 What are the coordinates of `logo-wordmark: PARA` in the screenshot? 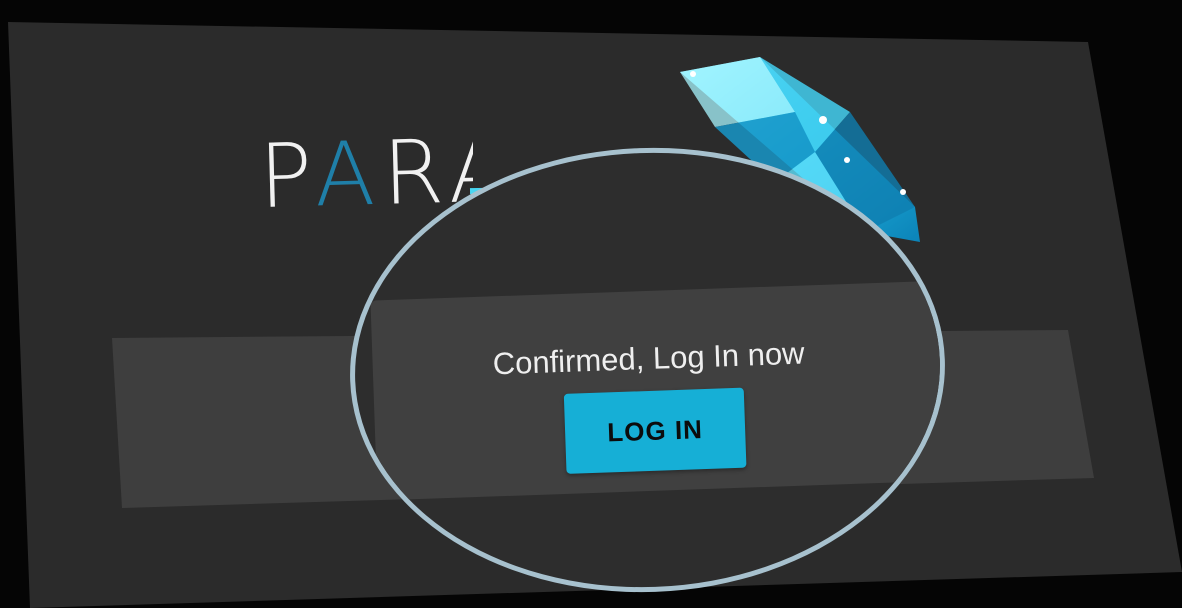 It's located at (365, 180).